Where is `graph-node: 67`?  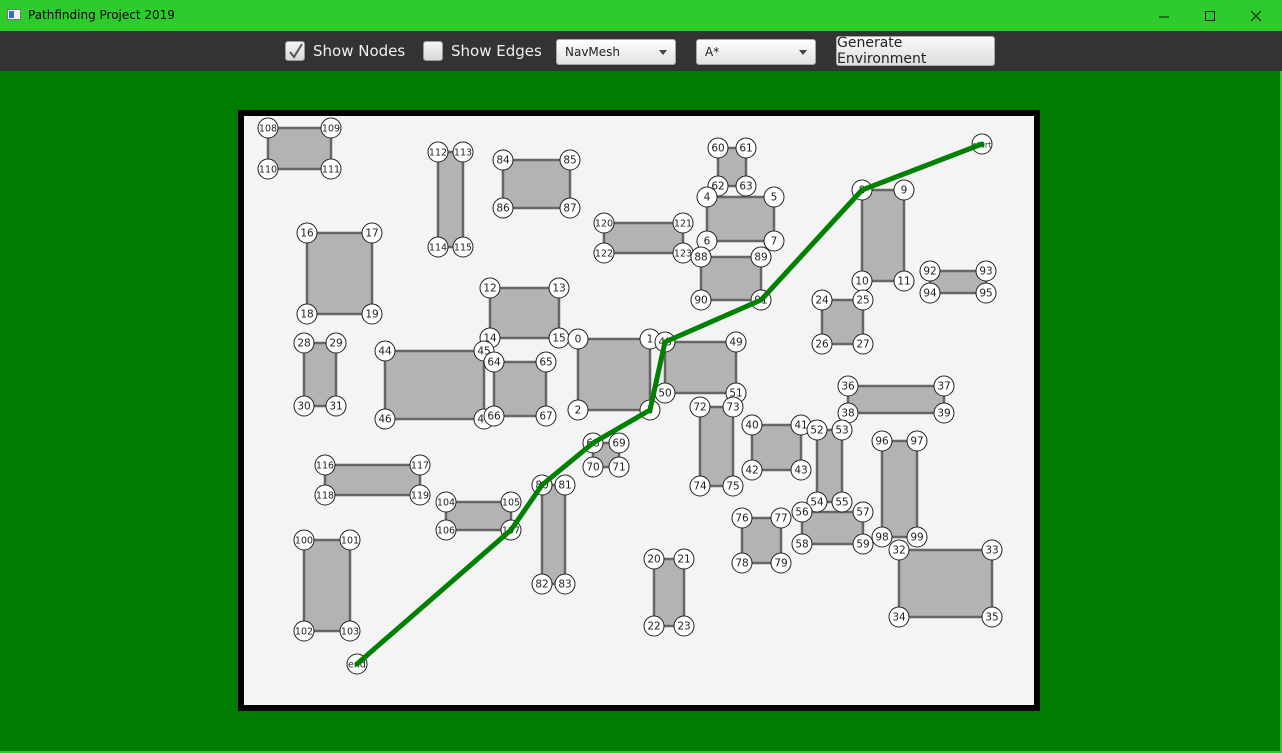
graph-node: 67 is located at coordinates (546, 416).